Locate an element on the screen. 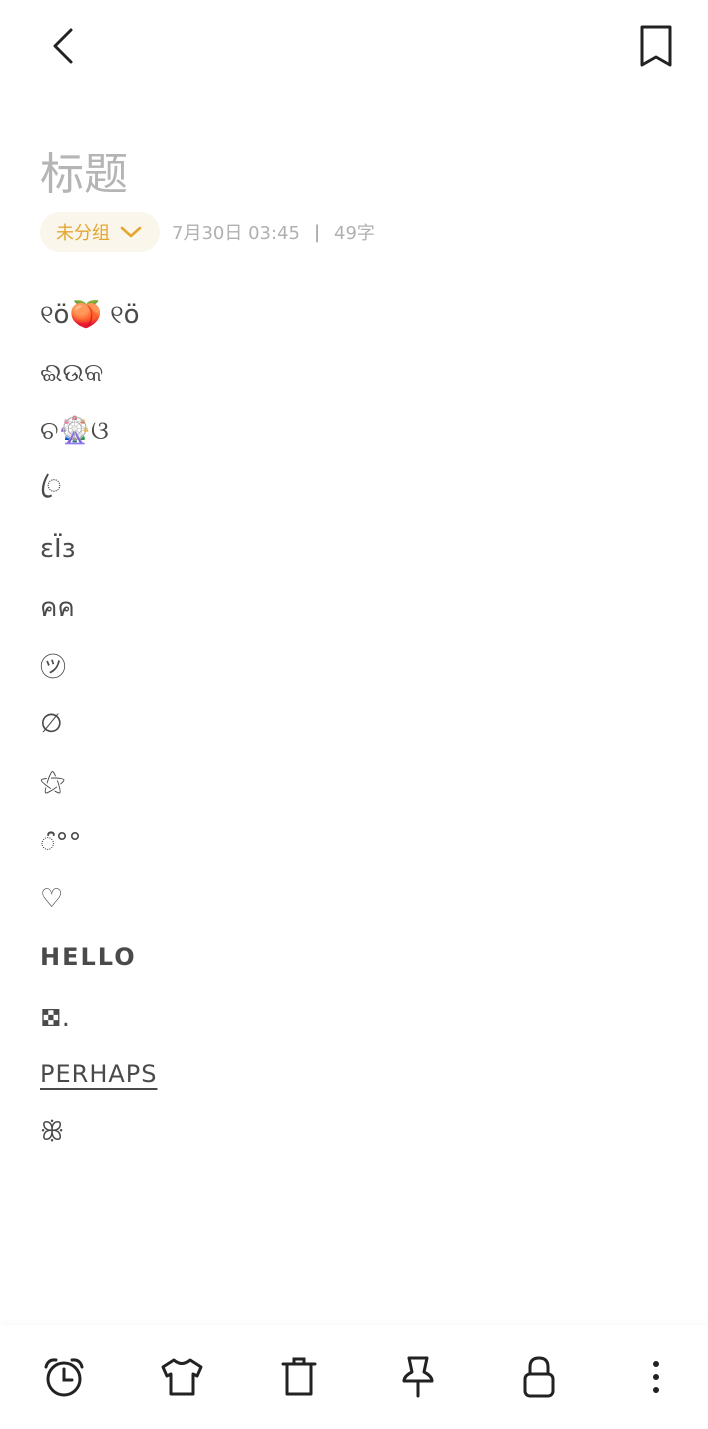 This screenshot has width=708, height=1429. tshirt-icon is located at coordinates (182, 1377).